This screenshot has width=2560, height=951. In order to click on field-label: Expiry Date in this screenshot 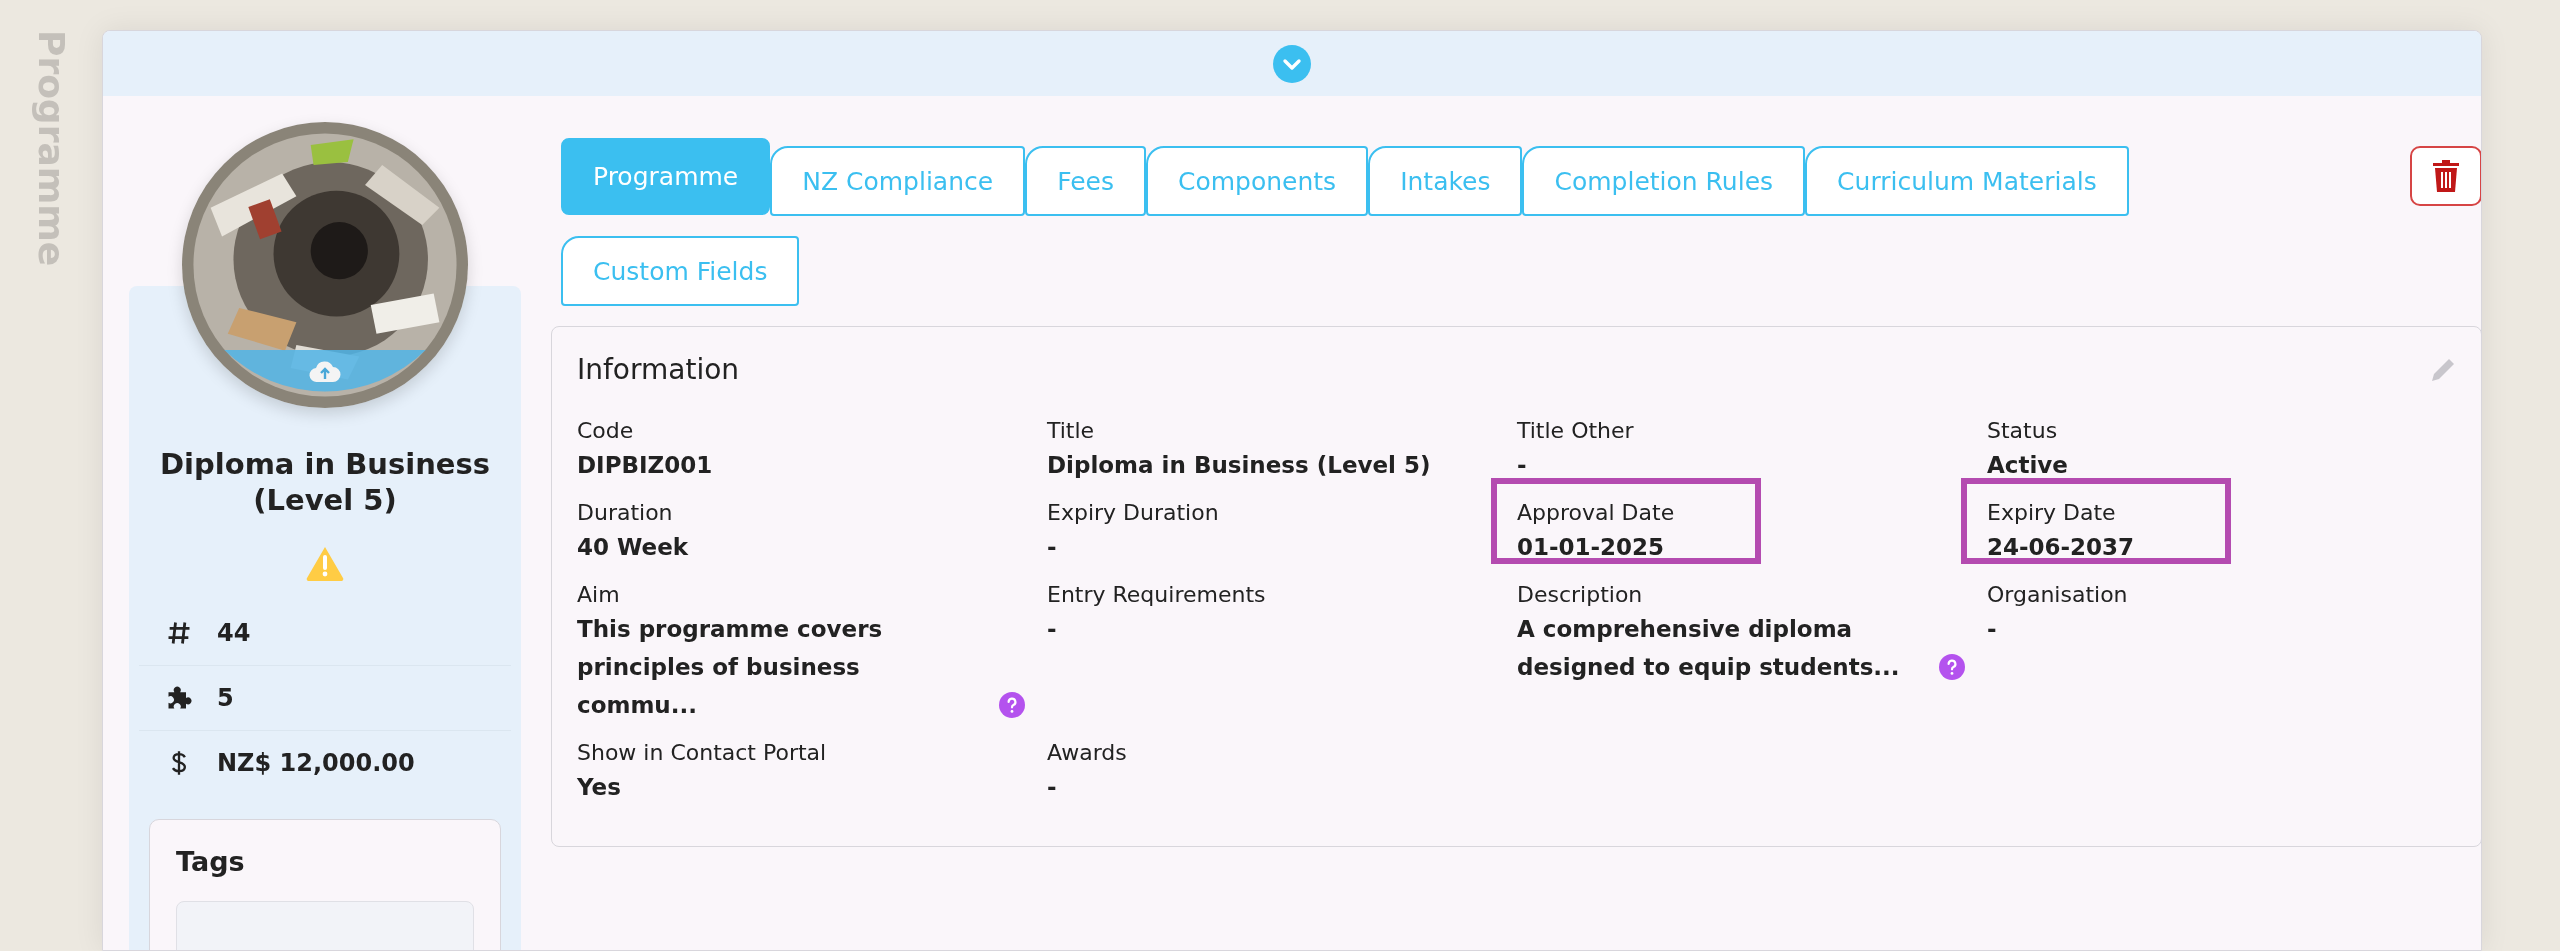, I will do `click(2052, 513)`.